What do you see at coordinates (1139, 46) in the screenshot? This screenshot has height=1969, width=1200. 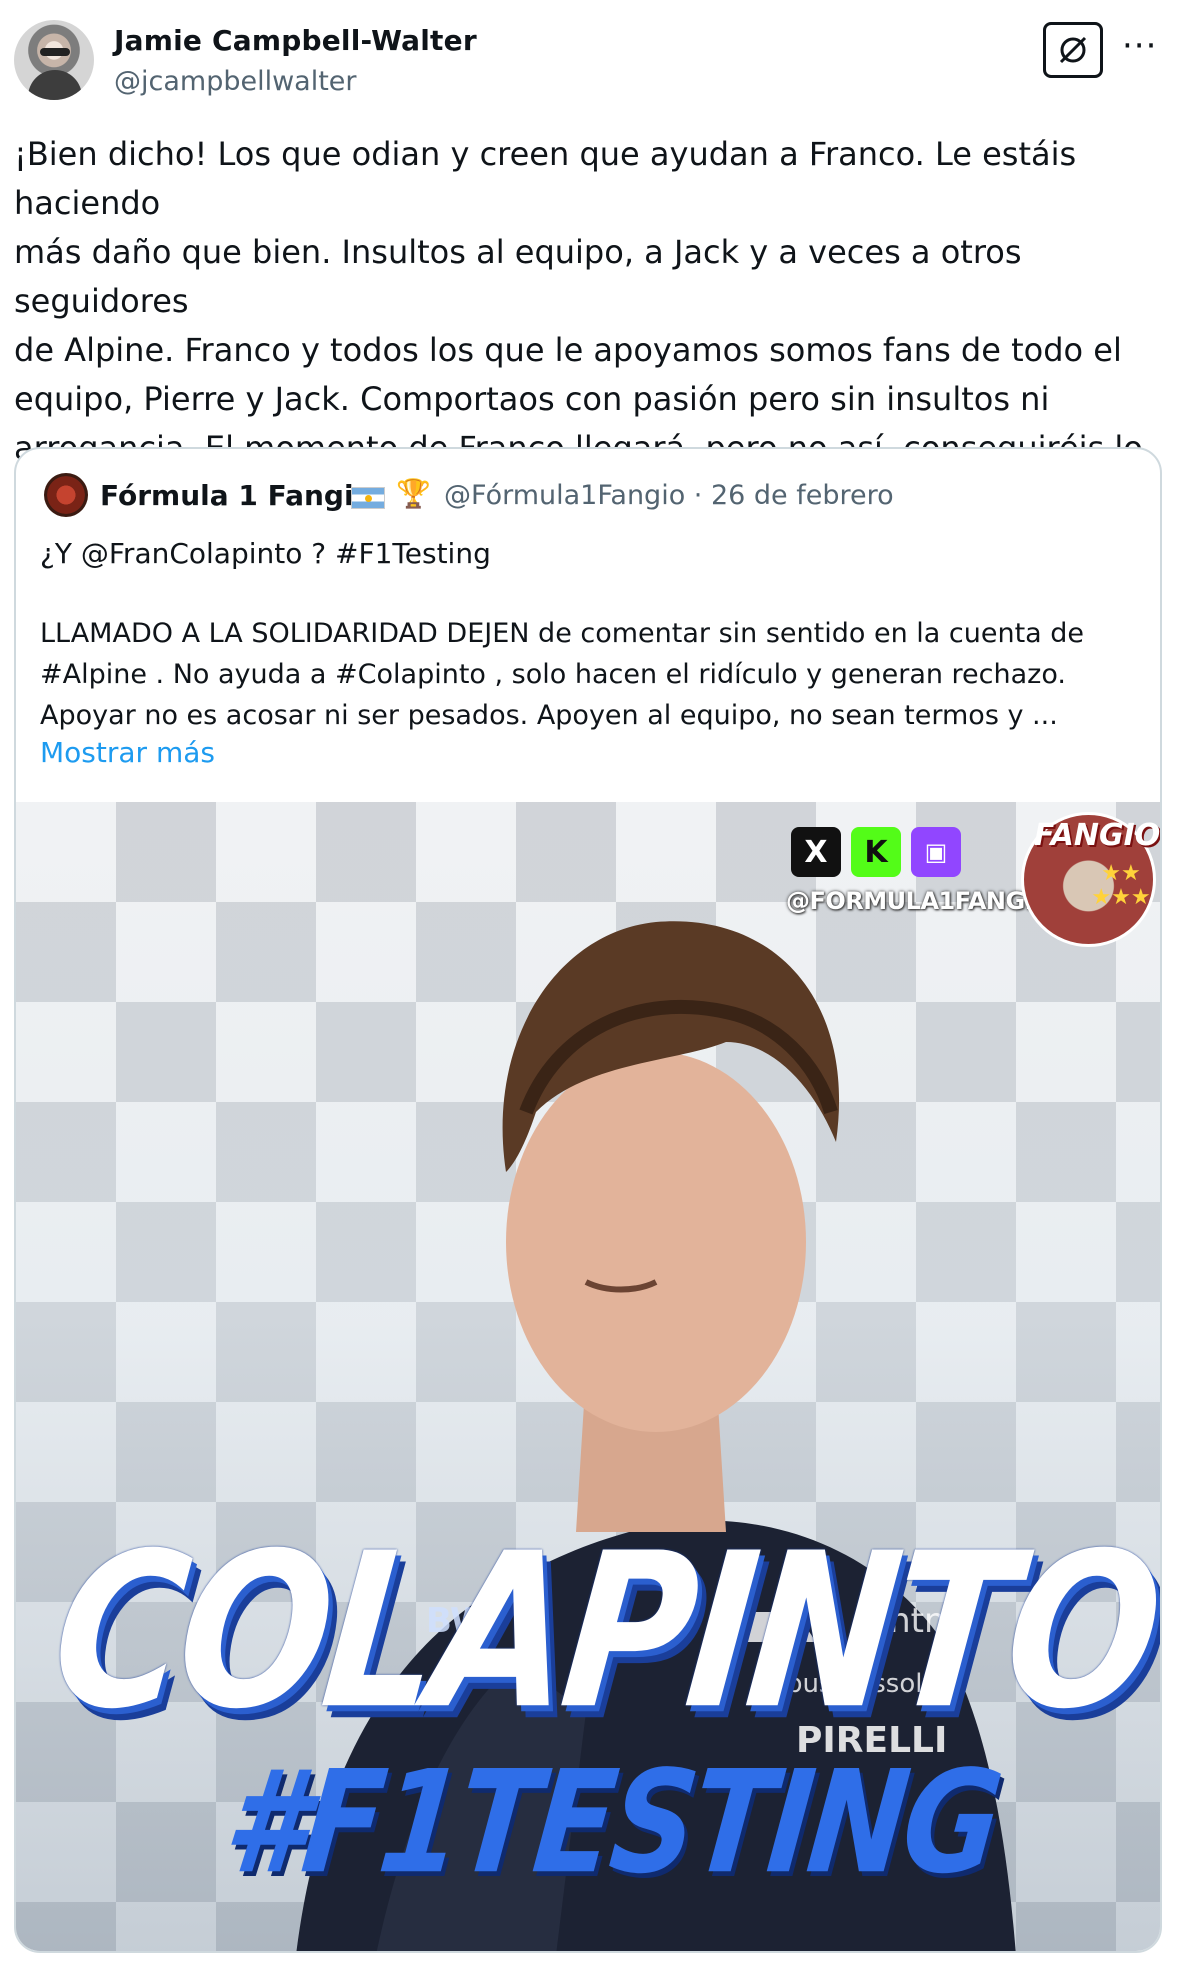 I see `more-icon: ···` at bounding box center [1139, 46].